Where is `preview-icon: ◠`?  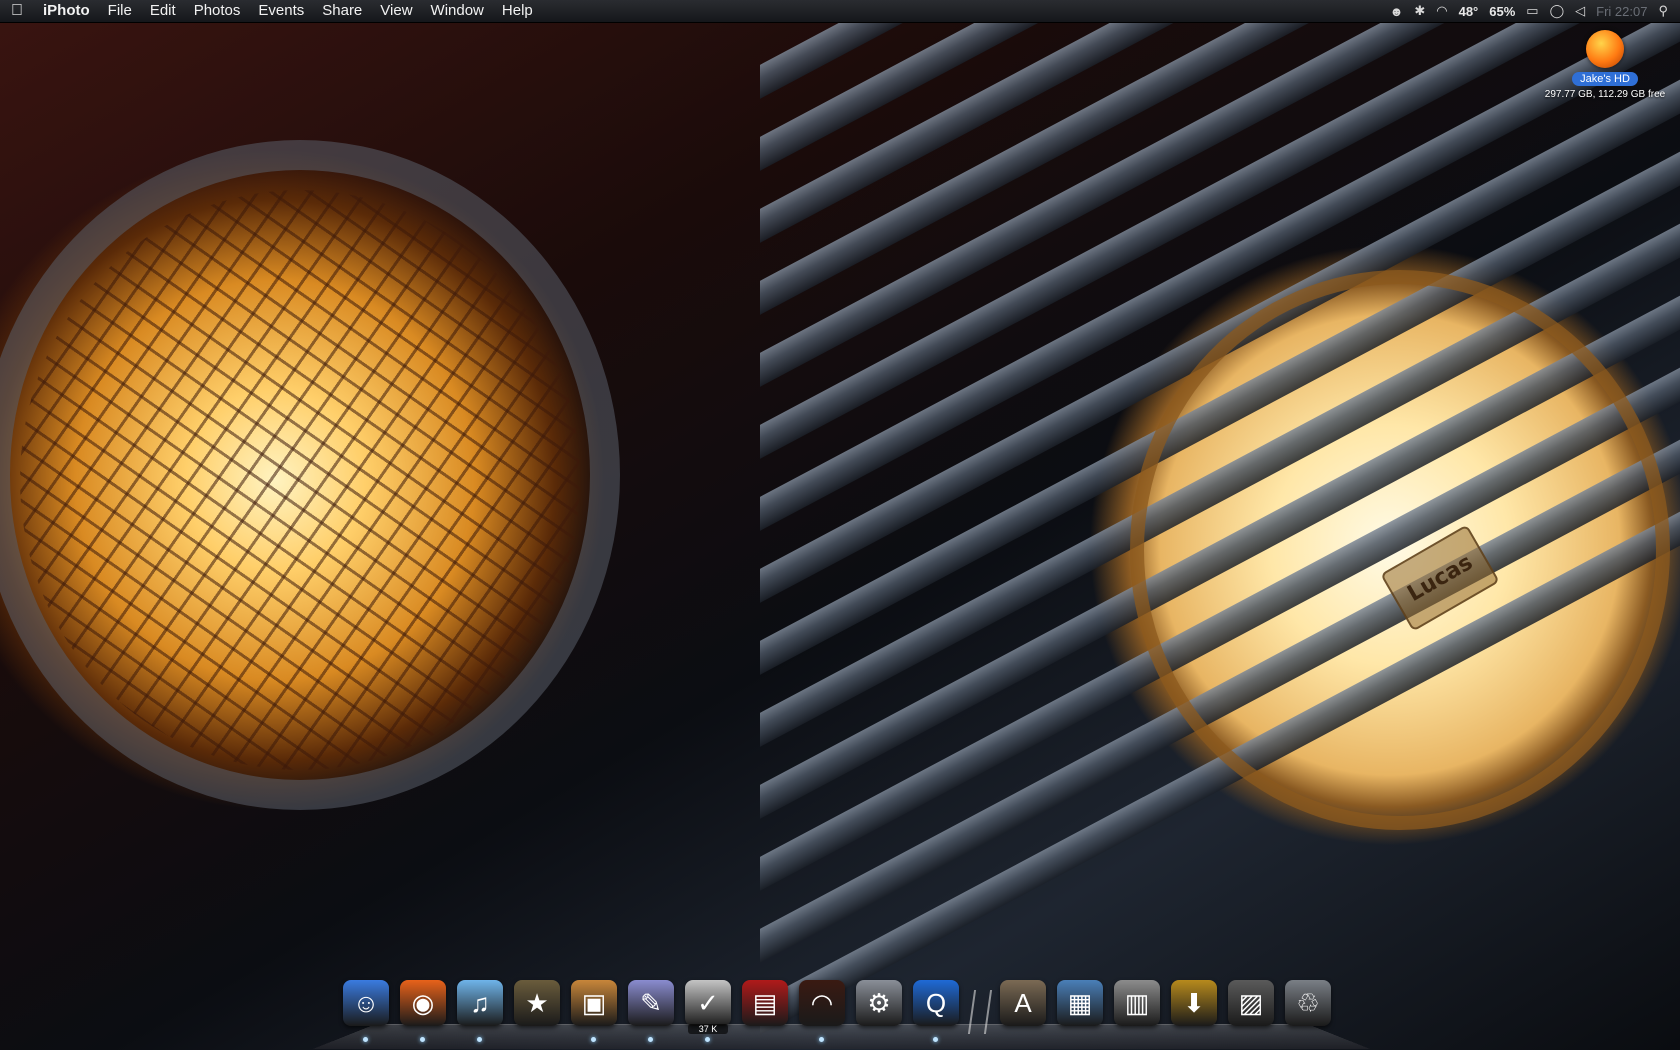
preview-icon: ◠ is located at coordinates (822, 1003).